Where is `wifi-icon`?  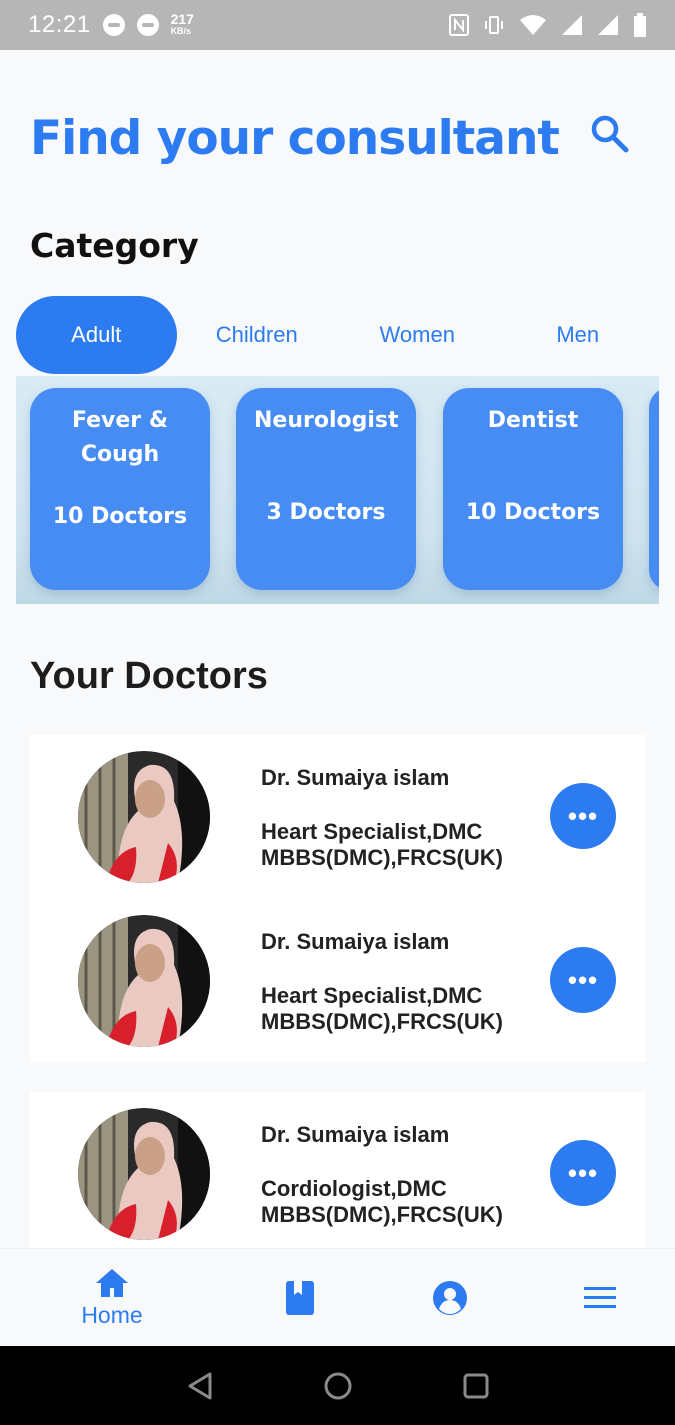 wifi-icon is located at coordinates (533, 25).